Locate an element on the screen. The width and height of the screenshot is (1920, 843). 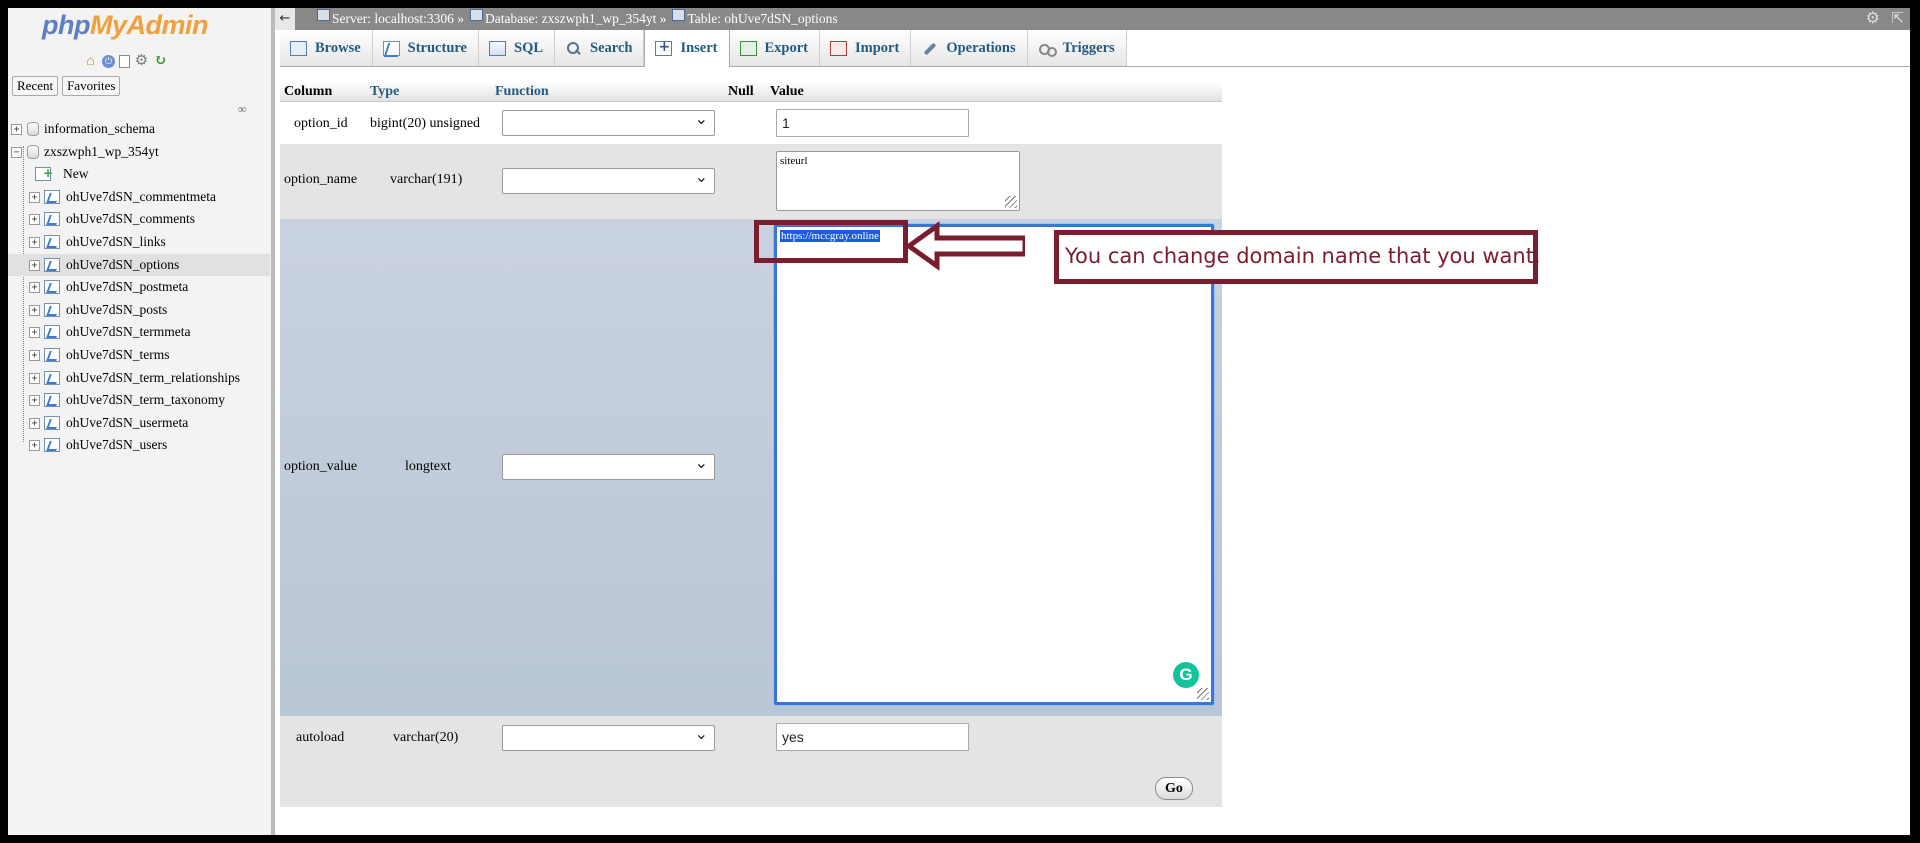
tree-table-label: ohUve7dSN_options is located at coordinates (122, 265).